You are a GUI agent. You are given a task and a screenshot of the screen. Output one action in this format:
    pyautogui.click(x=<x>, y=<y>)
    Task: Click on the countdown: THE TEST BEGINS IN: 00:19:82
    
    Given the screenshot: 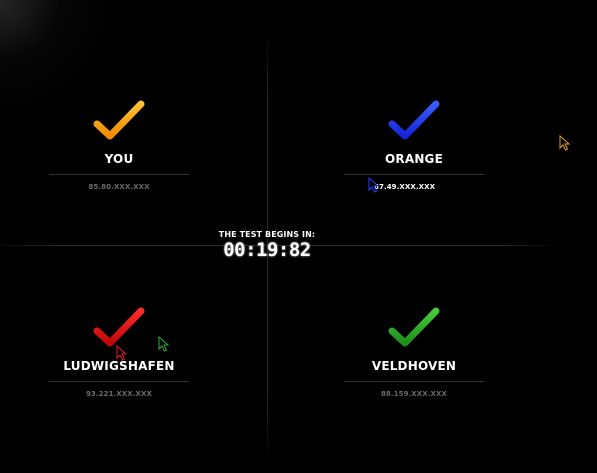 What is the action you would take?
    pyautogui.click(x=267, y=245)
    